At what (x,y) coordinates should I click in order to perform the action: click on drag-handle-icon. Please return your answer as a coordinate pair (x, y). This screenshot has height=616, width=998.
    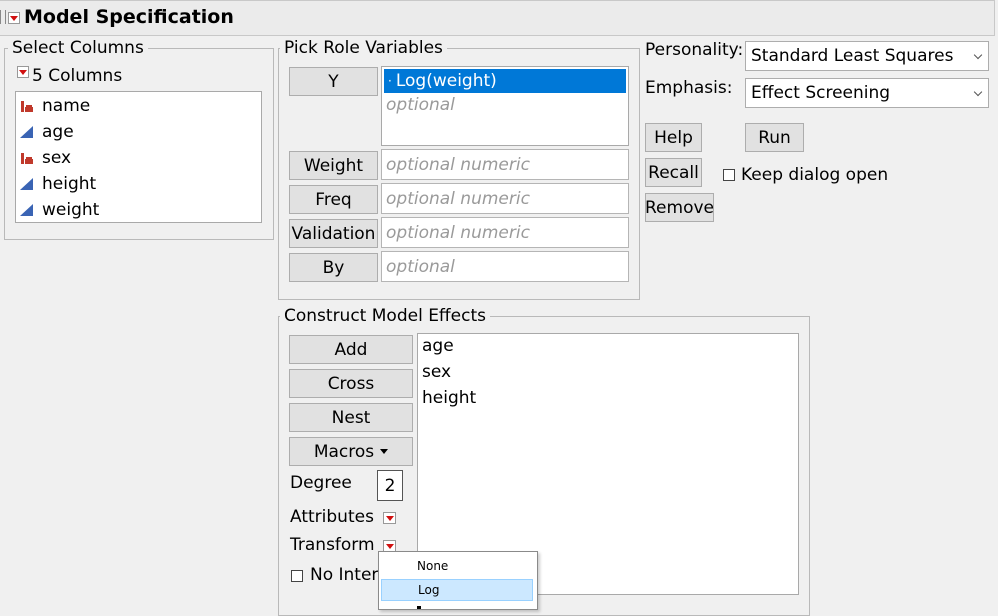
    Looking at the image, I should click on (3, 17).